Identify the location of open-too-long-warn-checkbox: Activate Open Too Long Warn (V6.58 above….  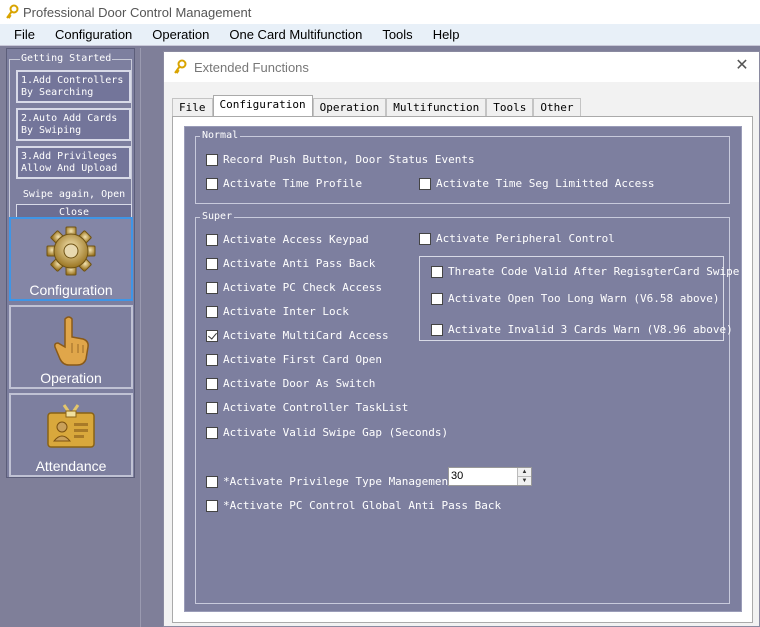
(575, 298).